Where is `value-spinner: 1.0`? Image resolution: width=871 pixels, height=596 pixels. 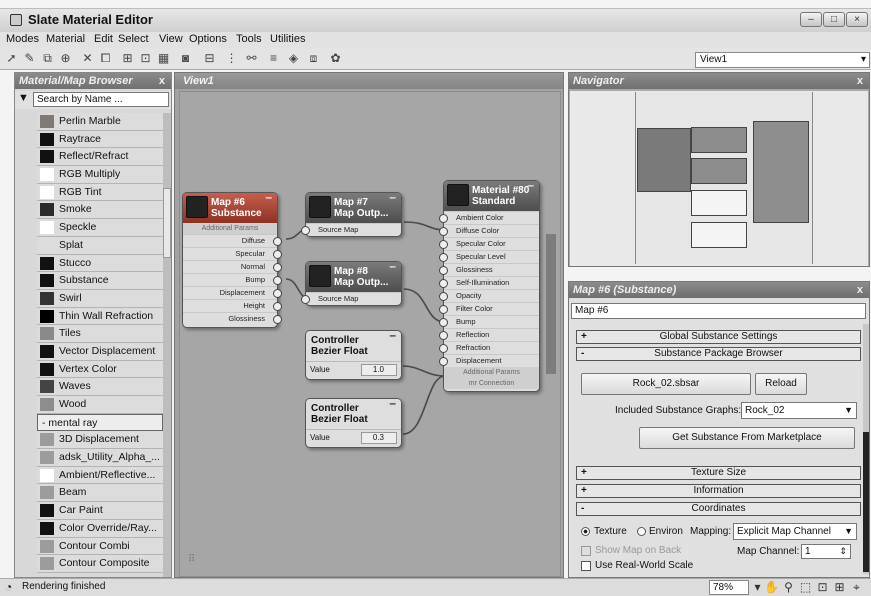 value-spinner: 1.0 is located at coordinates (379, 370).